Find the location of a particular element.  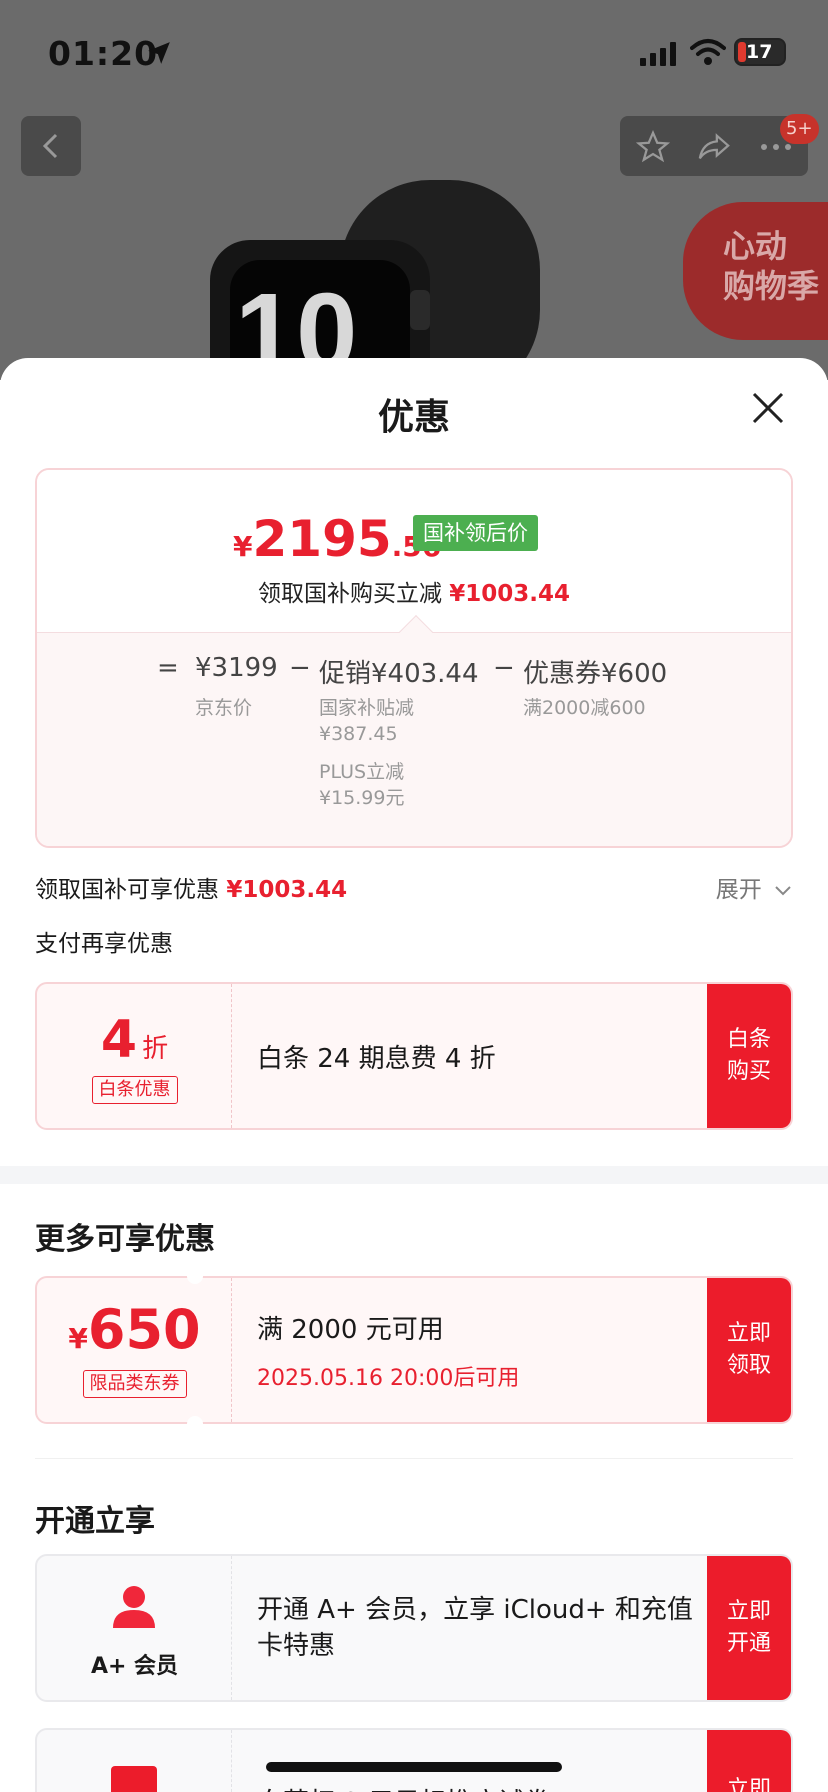

claim-coupon-button: 立即领取 is located at coordinates (749, 1350).